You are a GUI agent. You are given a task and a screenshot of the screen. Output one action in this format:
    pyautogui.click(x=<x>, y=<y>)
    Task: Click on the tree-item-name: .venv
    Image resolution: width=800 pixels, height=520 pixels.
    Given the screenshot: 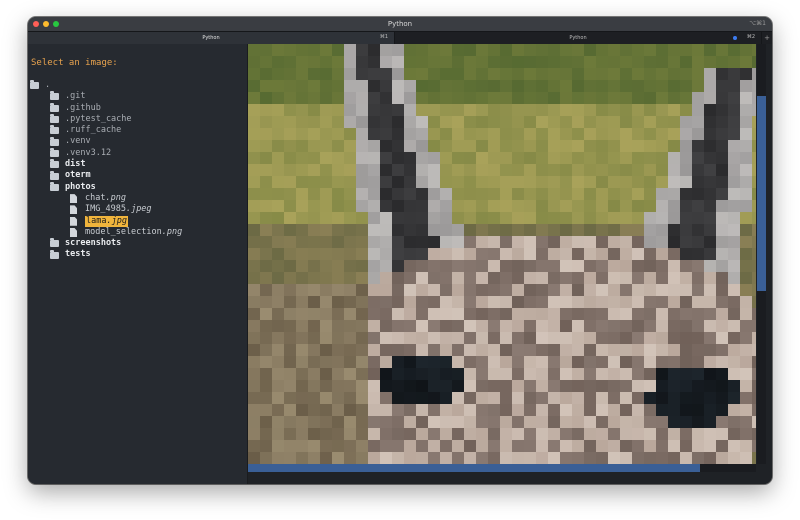 What is the action you would take?
    pyautogui.click(x=78, y=141)
    